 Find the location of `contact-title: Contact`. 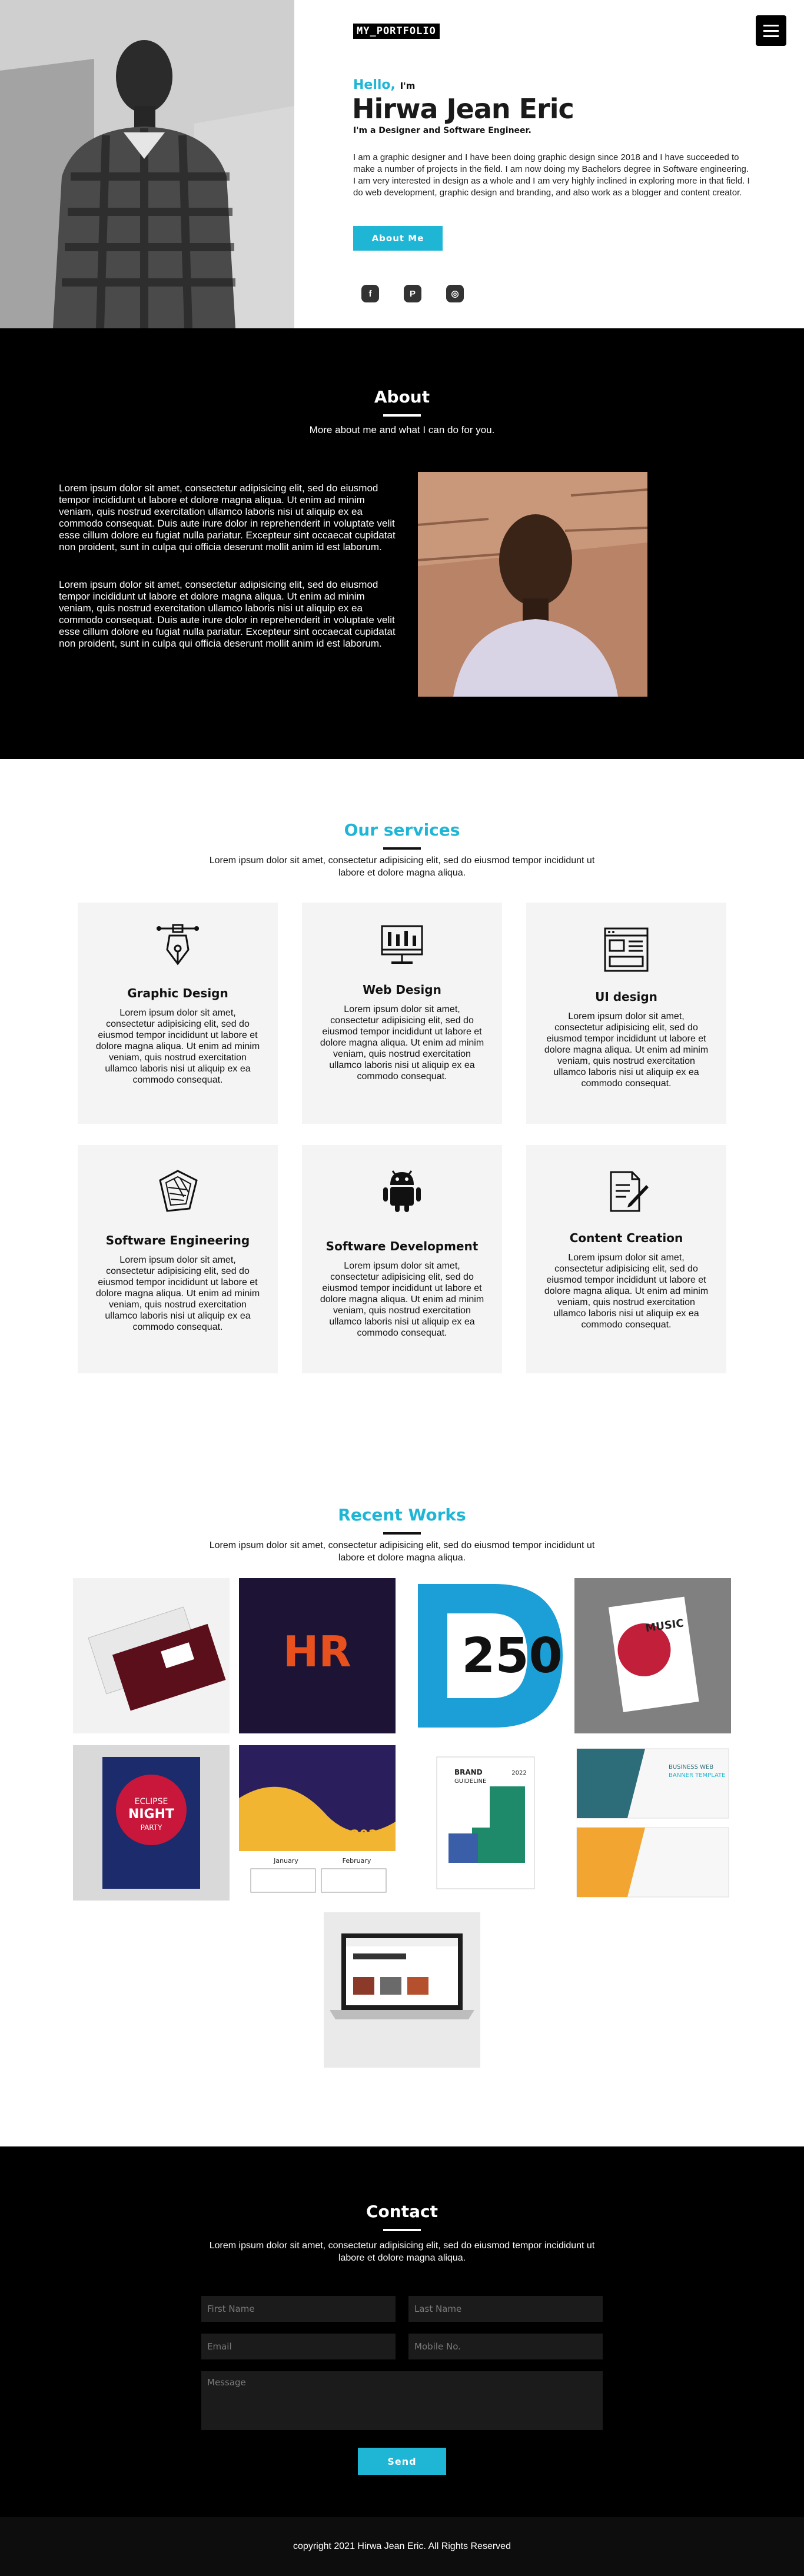

contact-title: Contact is located at coordinates (402, 2211).